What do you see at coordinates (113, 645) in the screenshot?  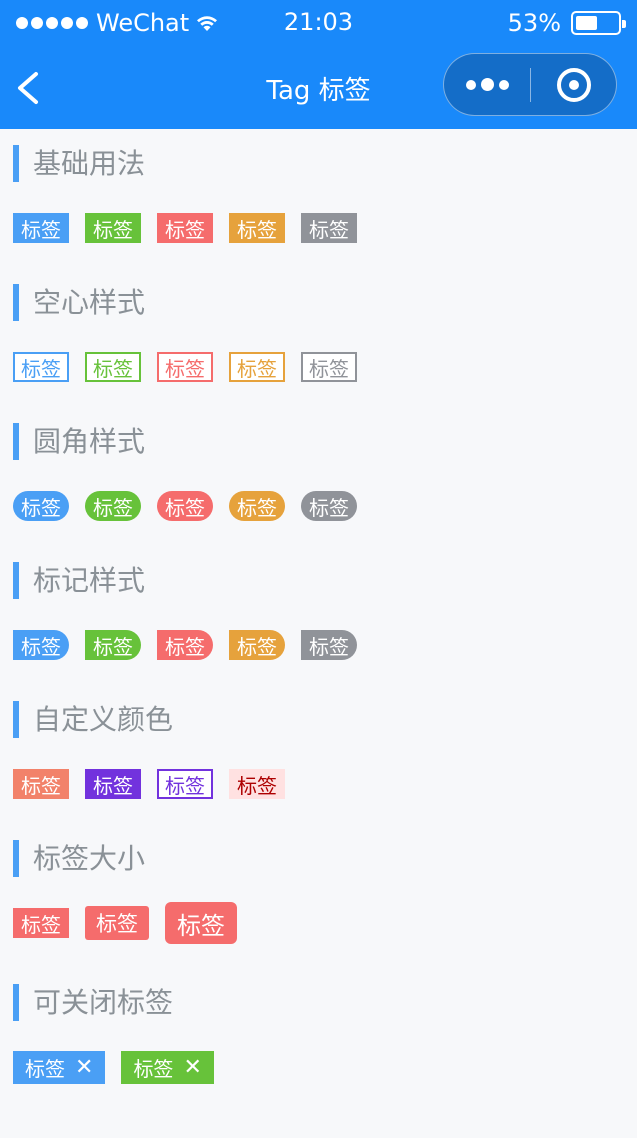 I see `tag-mark-success: 标签` at bounding box center [113, 645].